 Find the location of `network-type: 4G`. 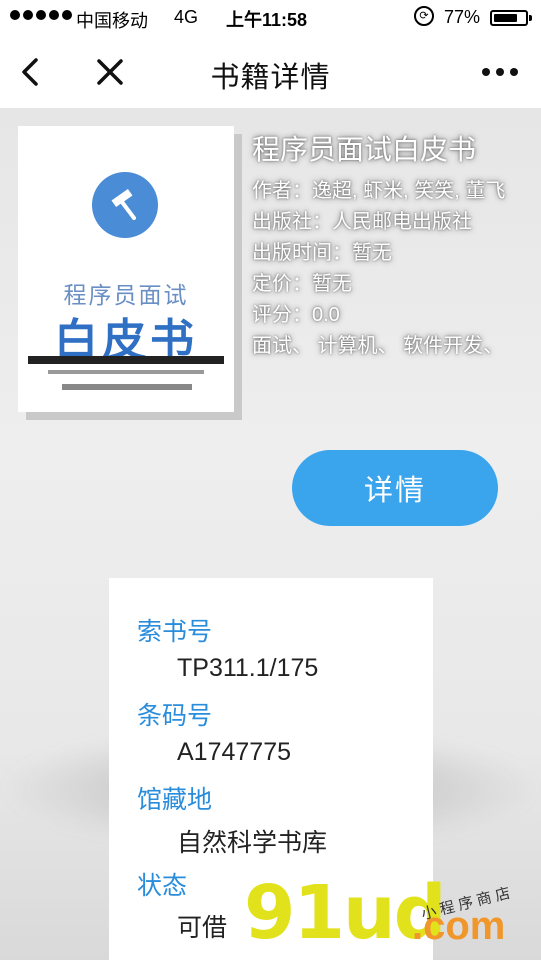

network-type: 4G is located at coordinates (186, 17).